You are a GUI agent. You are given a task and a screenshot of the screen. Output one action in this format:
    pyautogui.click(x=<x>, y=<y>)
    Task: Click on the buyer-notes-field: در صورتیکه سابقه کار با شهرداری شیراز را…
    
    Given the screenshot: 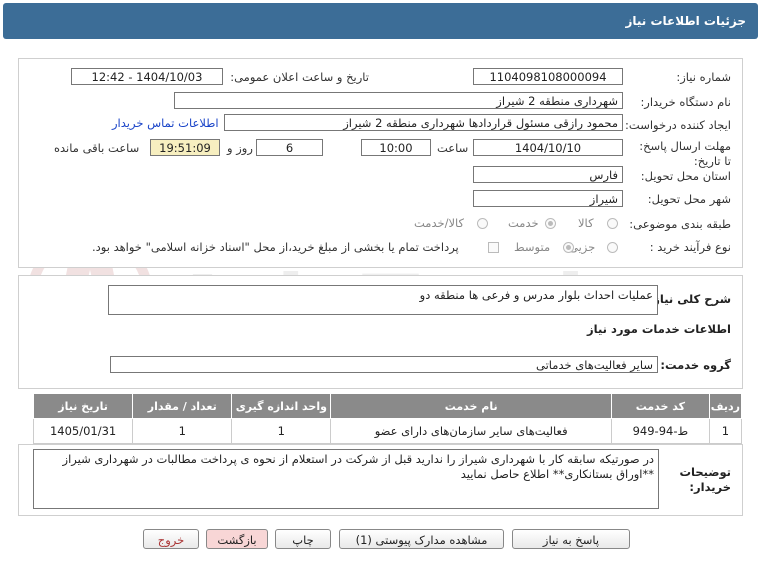 What is the action you would take?
    pyautogui.click(x=346, y=479)
    